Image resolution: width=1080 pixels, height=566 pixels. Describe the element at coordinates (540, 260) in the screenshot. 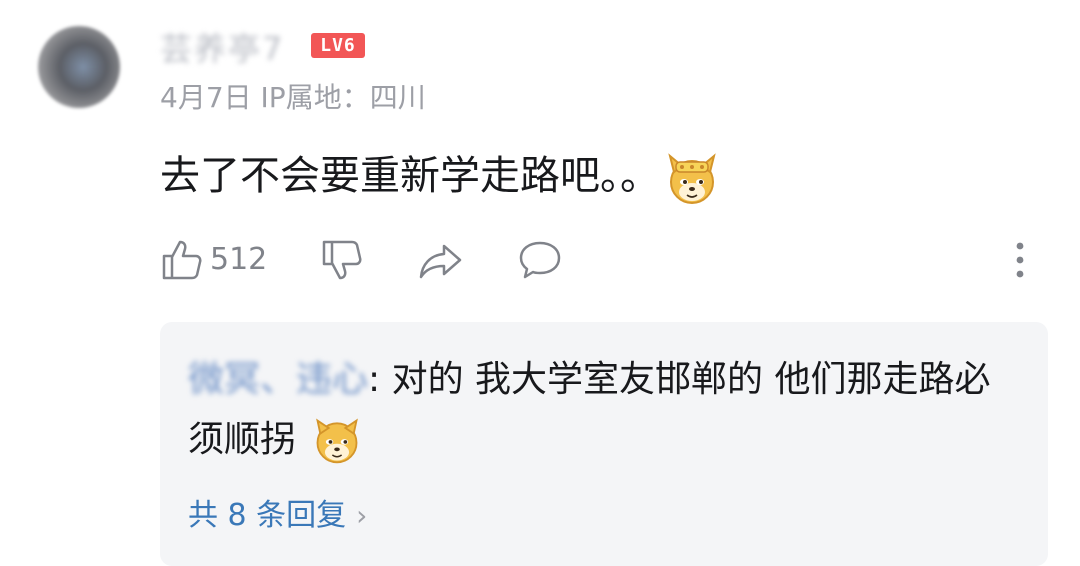

I see `comment-bubble-icon` at that location.